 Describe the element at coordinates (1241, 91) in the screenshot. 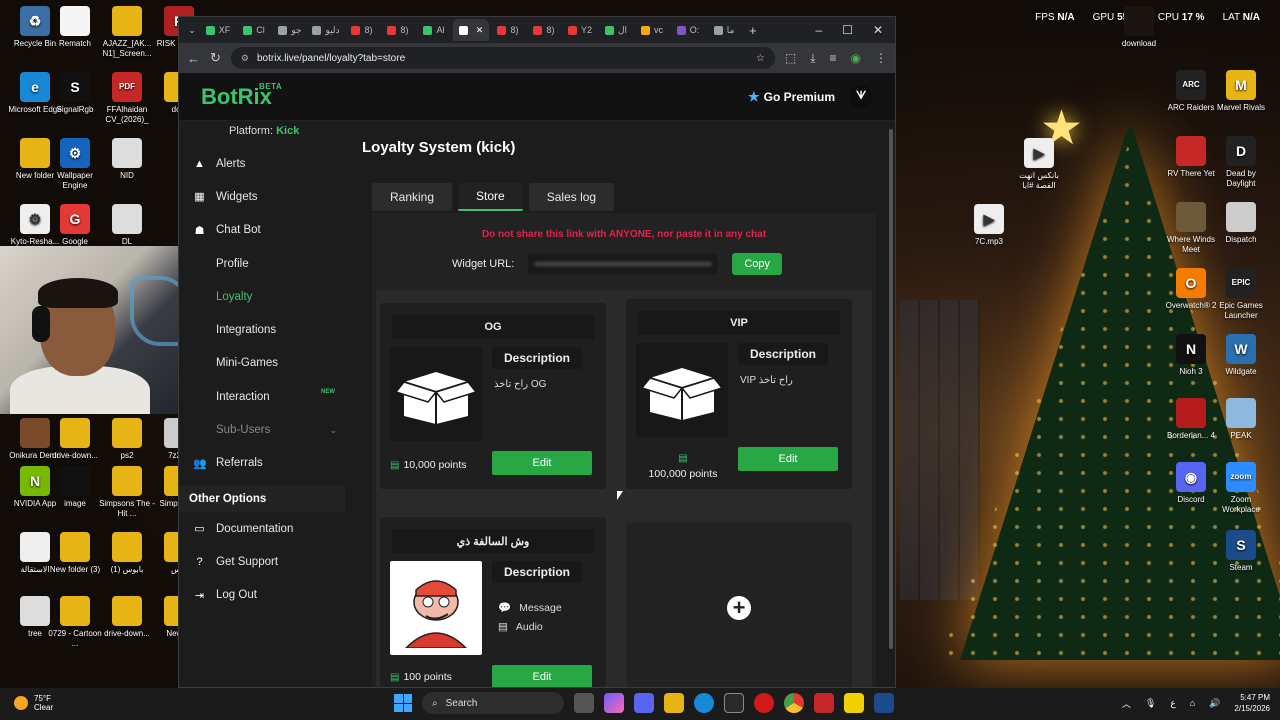

I see `desktop-icon: M Marvel Rivals` at that location.